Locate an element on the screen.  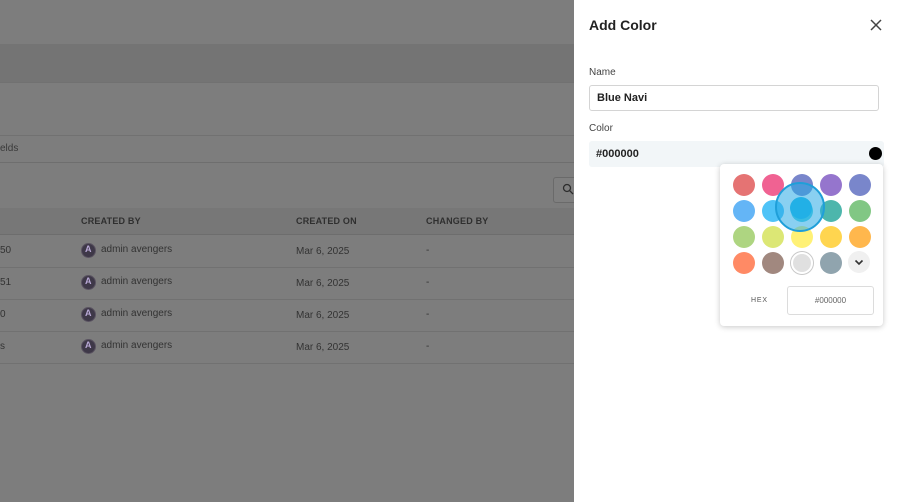
column-header-created-on: CREATED ON is located at coordinates (326, 221).